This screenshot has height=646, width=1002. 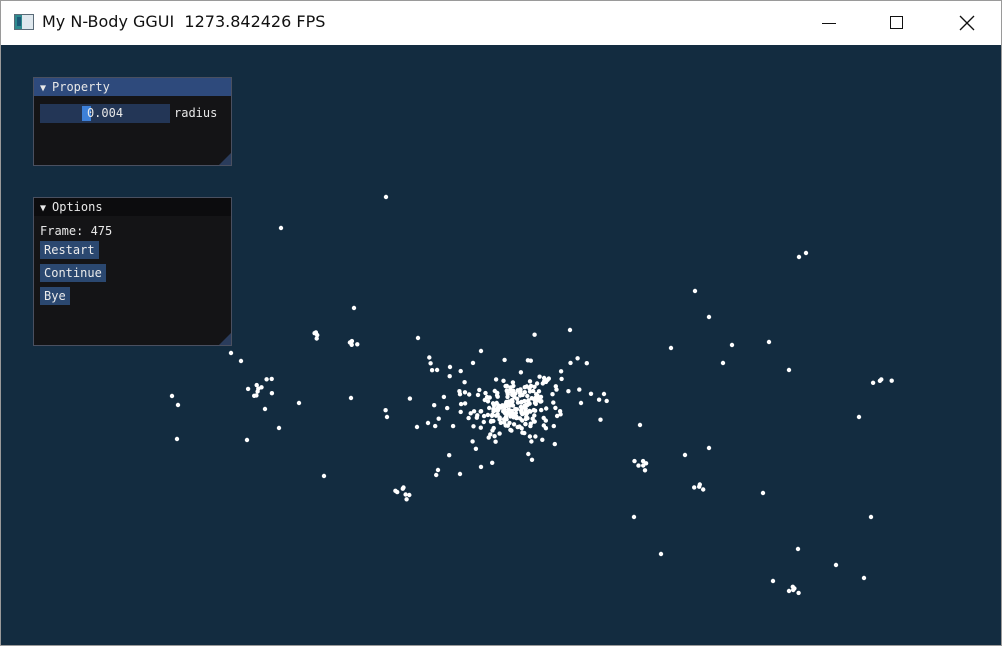 What do you see at coordinates (896, 23) in the screenshot?
I see `maximize-button` at bounding box center [896, 23].